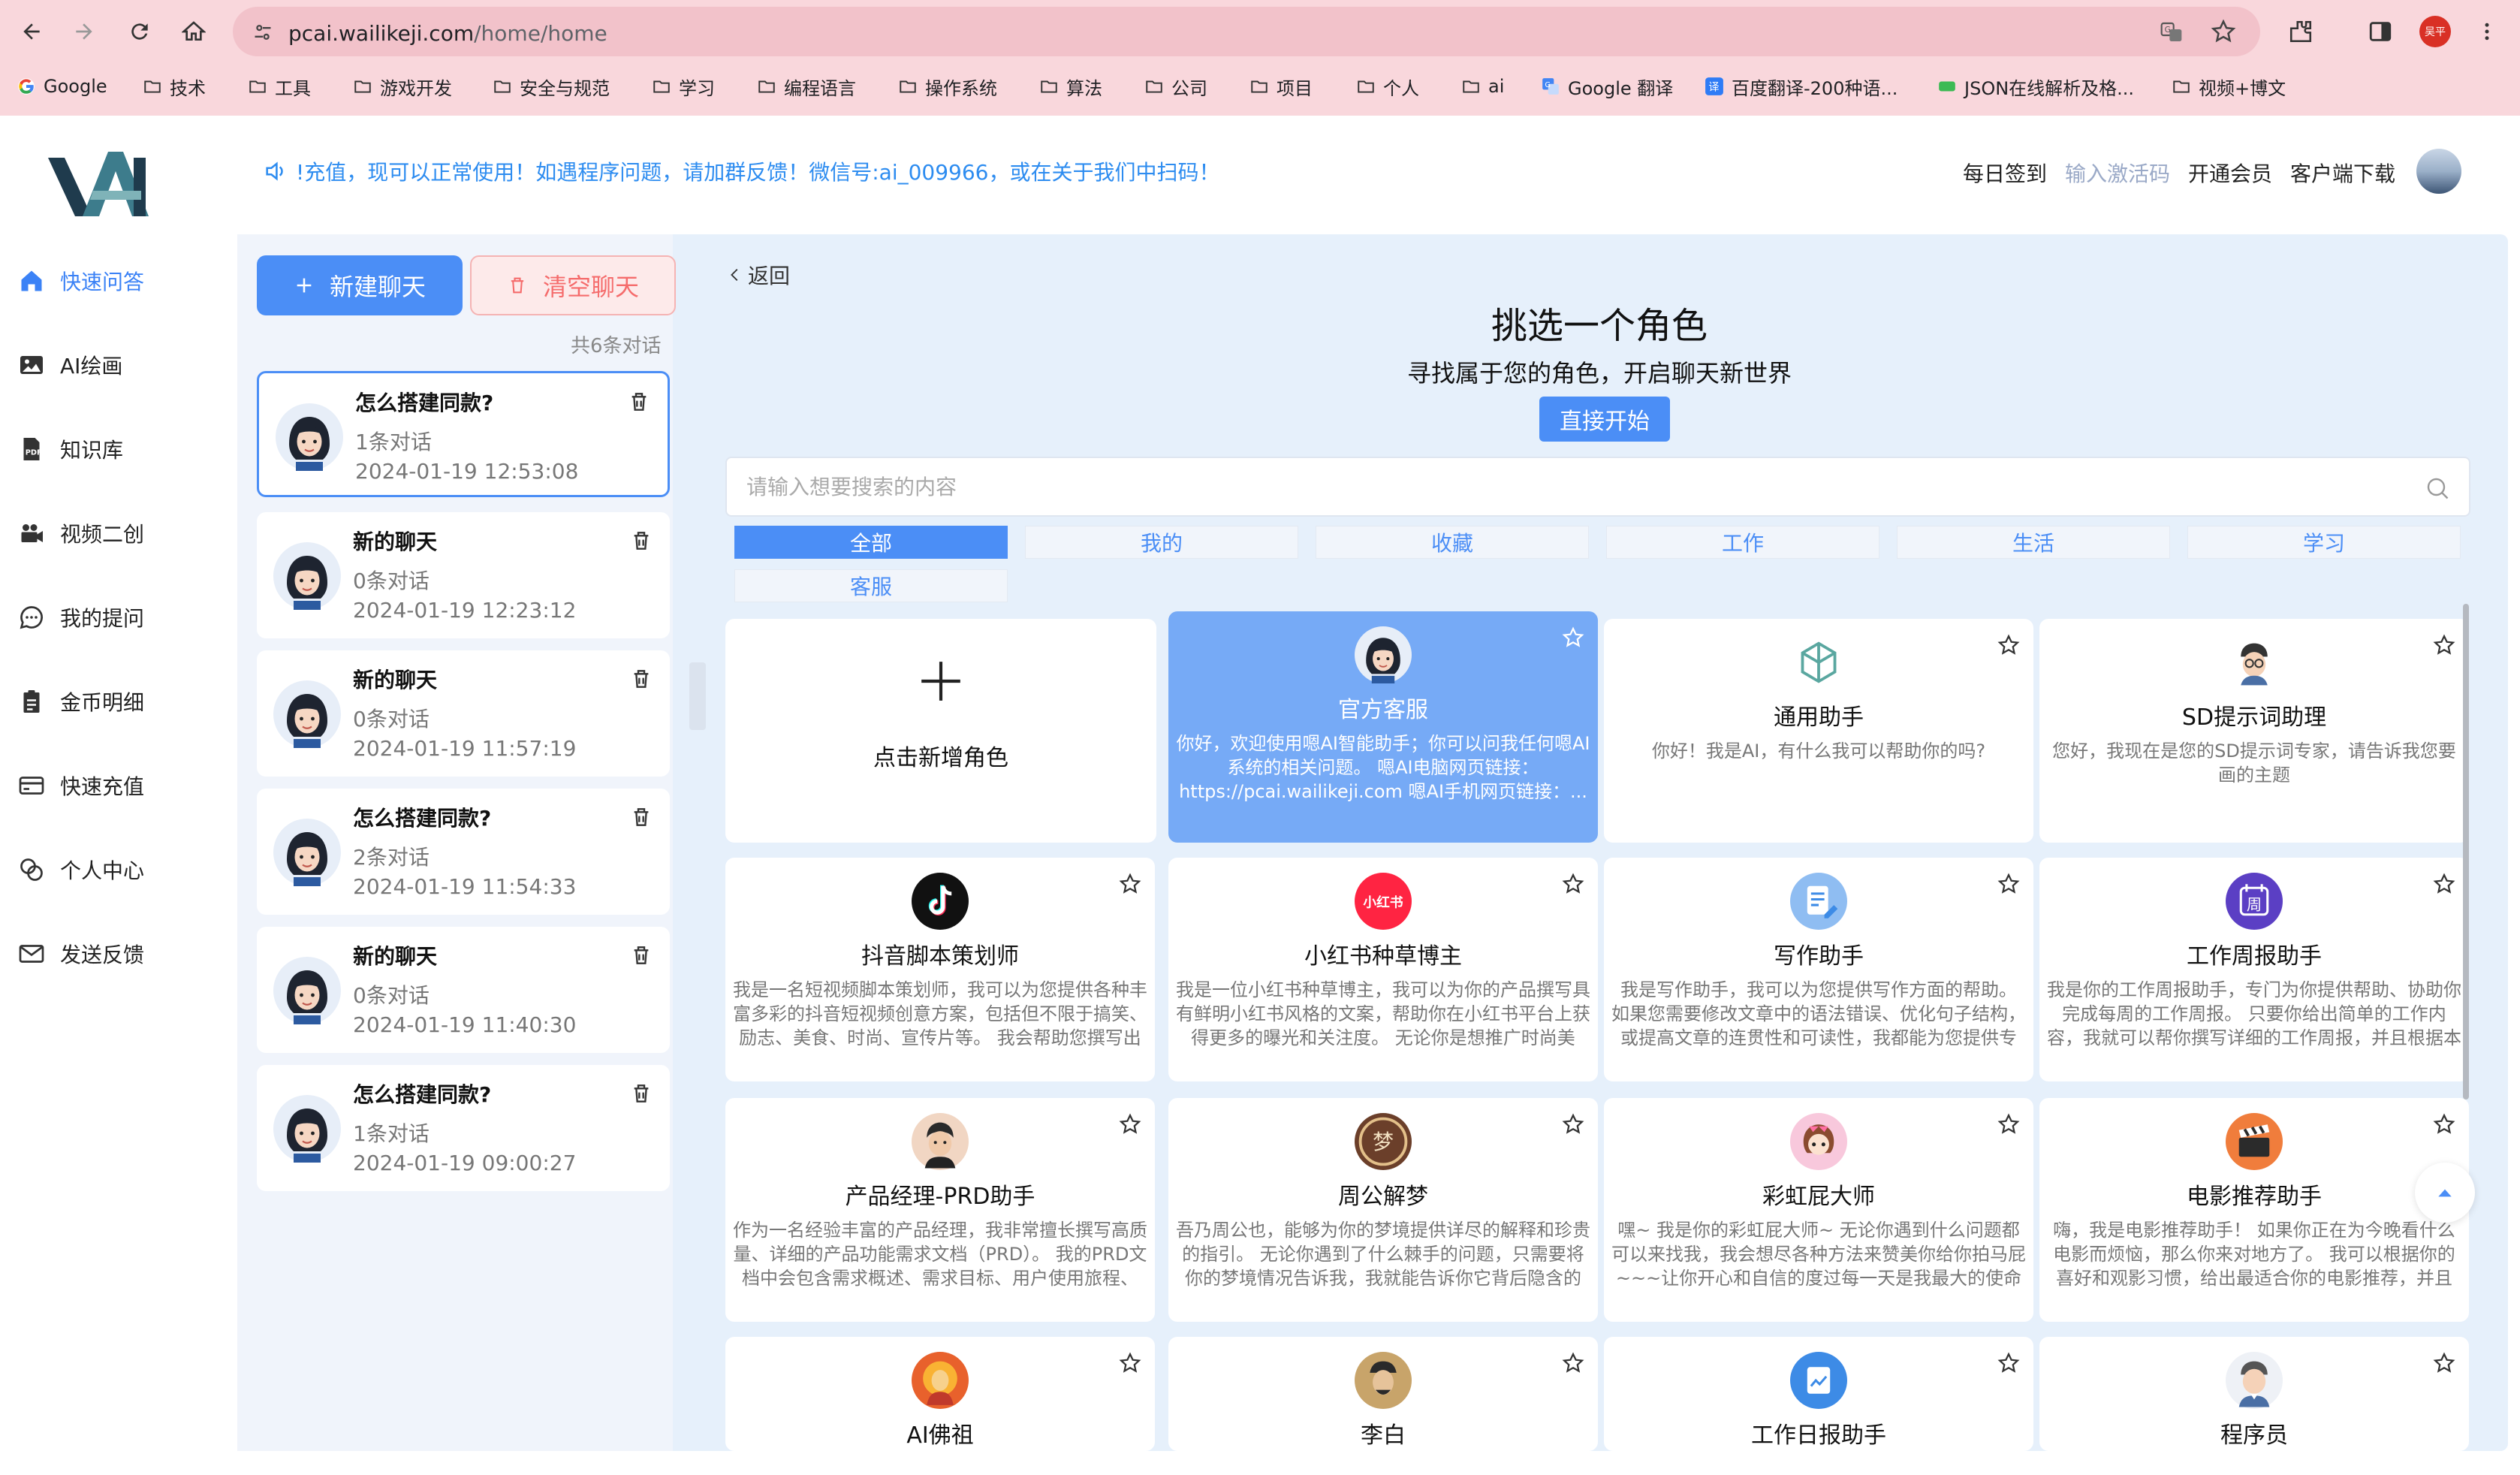  I want to click on chat-panel-collapse-handle, so click(697, 696).